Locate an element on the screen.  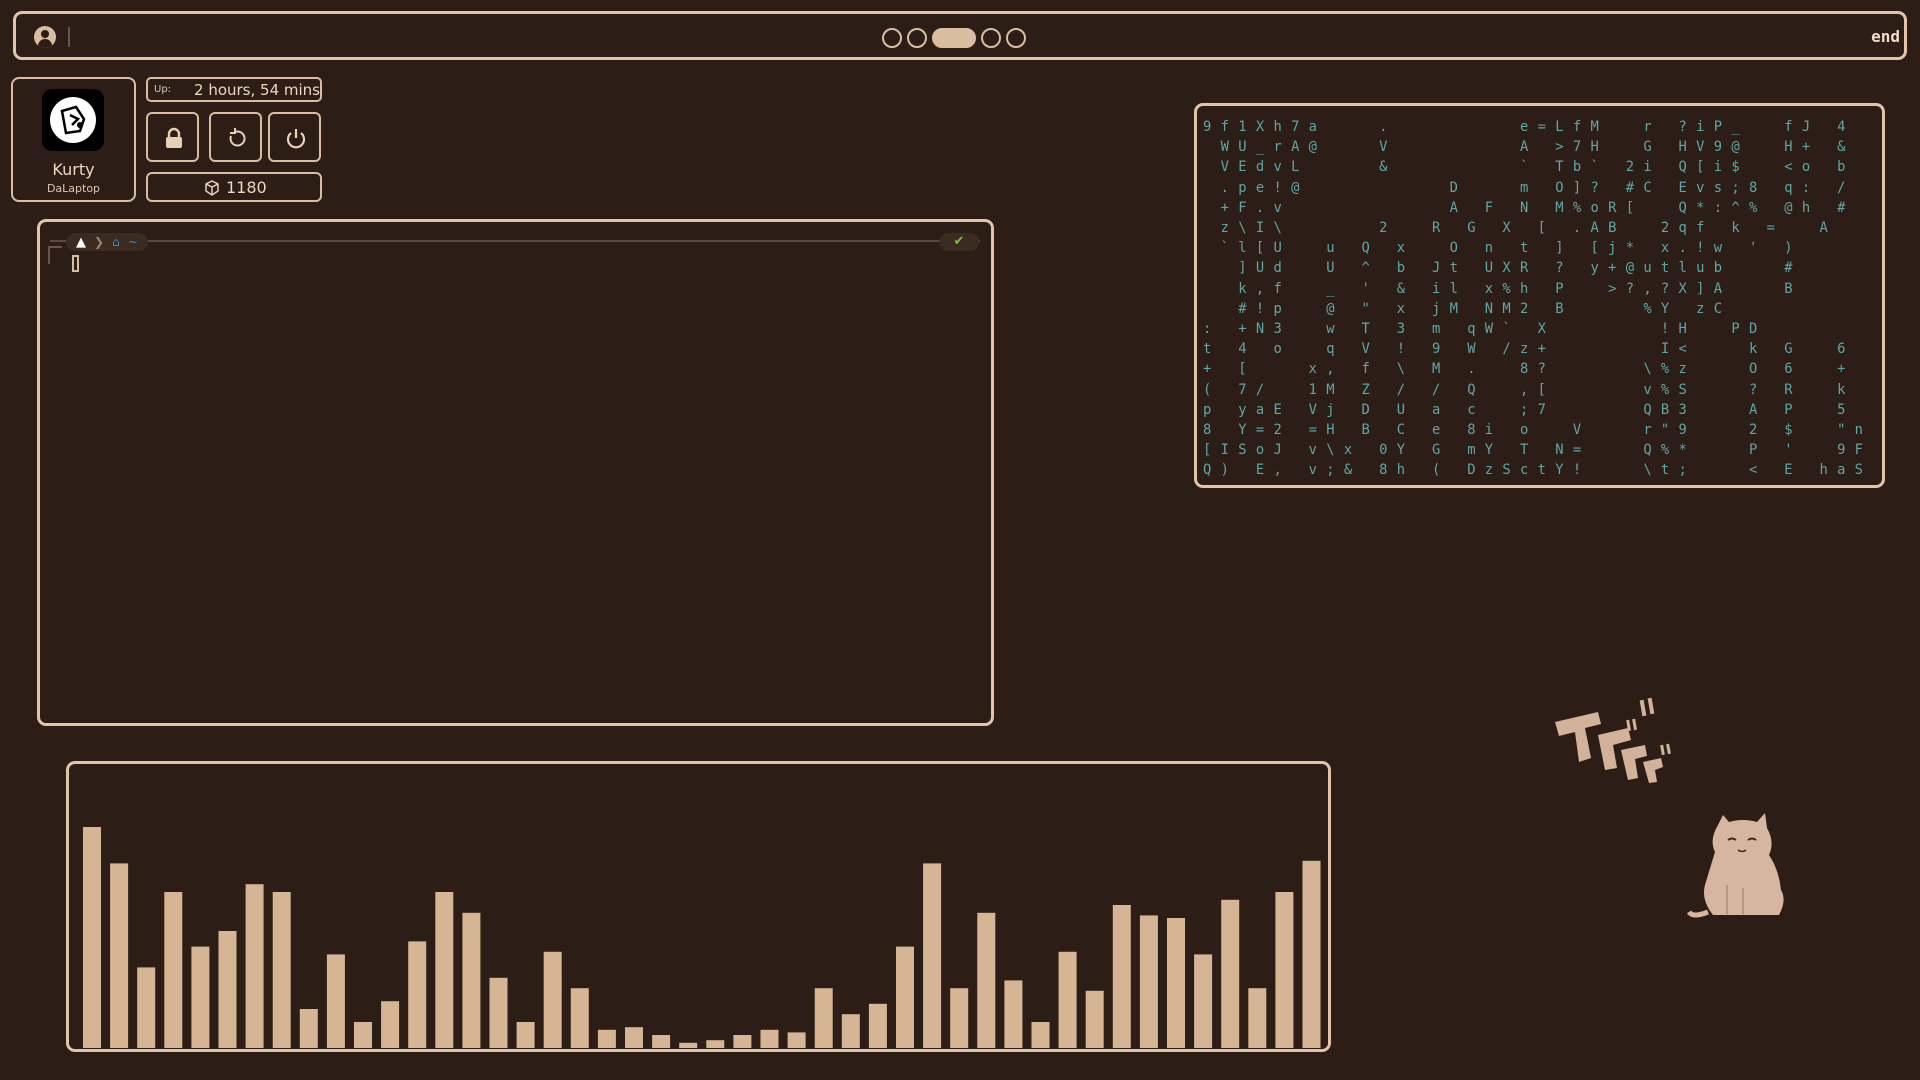
profile-host: DaLaptop is located at coordinates (73, 188).